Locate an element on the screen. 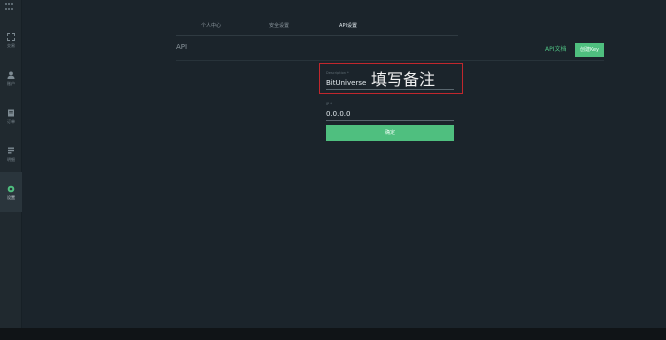 Image resolution: width=666 pixels, height=340 pixels. sidebar-item-settings: 设置 is located at coordinates (11, 192).